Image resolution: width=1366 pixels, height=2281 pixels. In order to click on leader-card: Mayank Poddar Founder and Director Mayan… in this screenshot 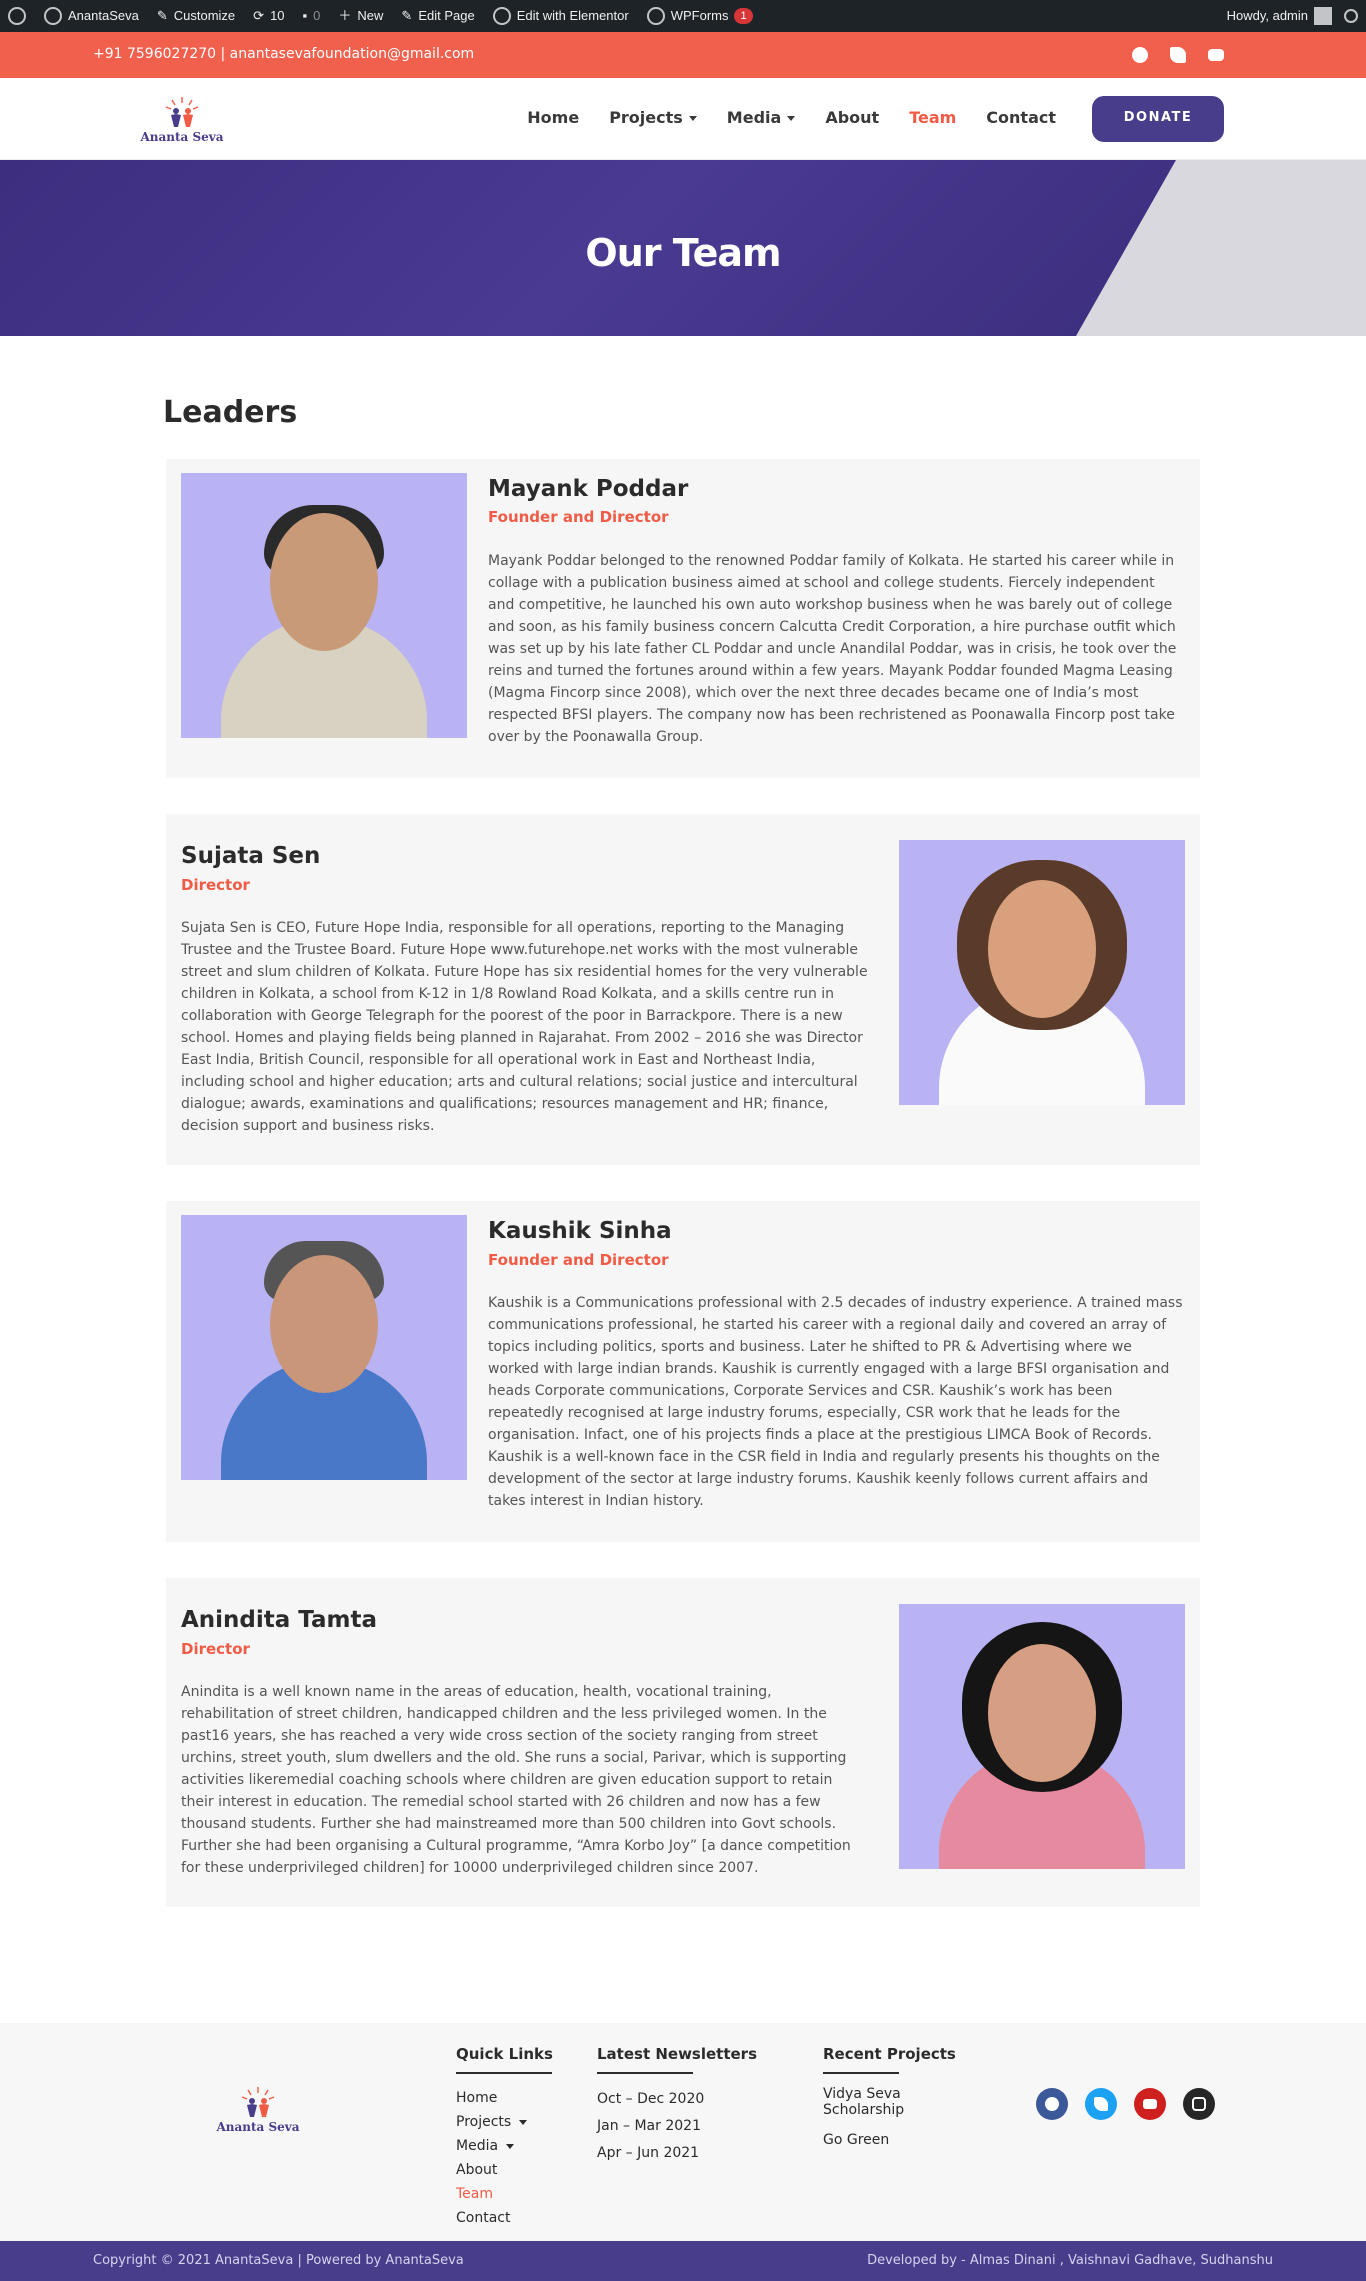, I will do `click(683, 618)`.